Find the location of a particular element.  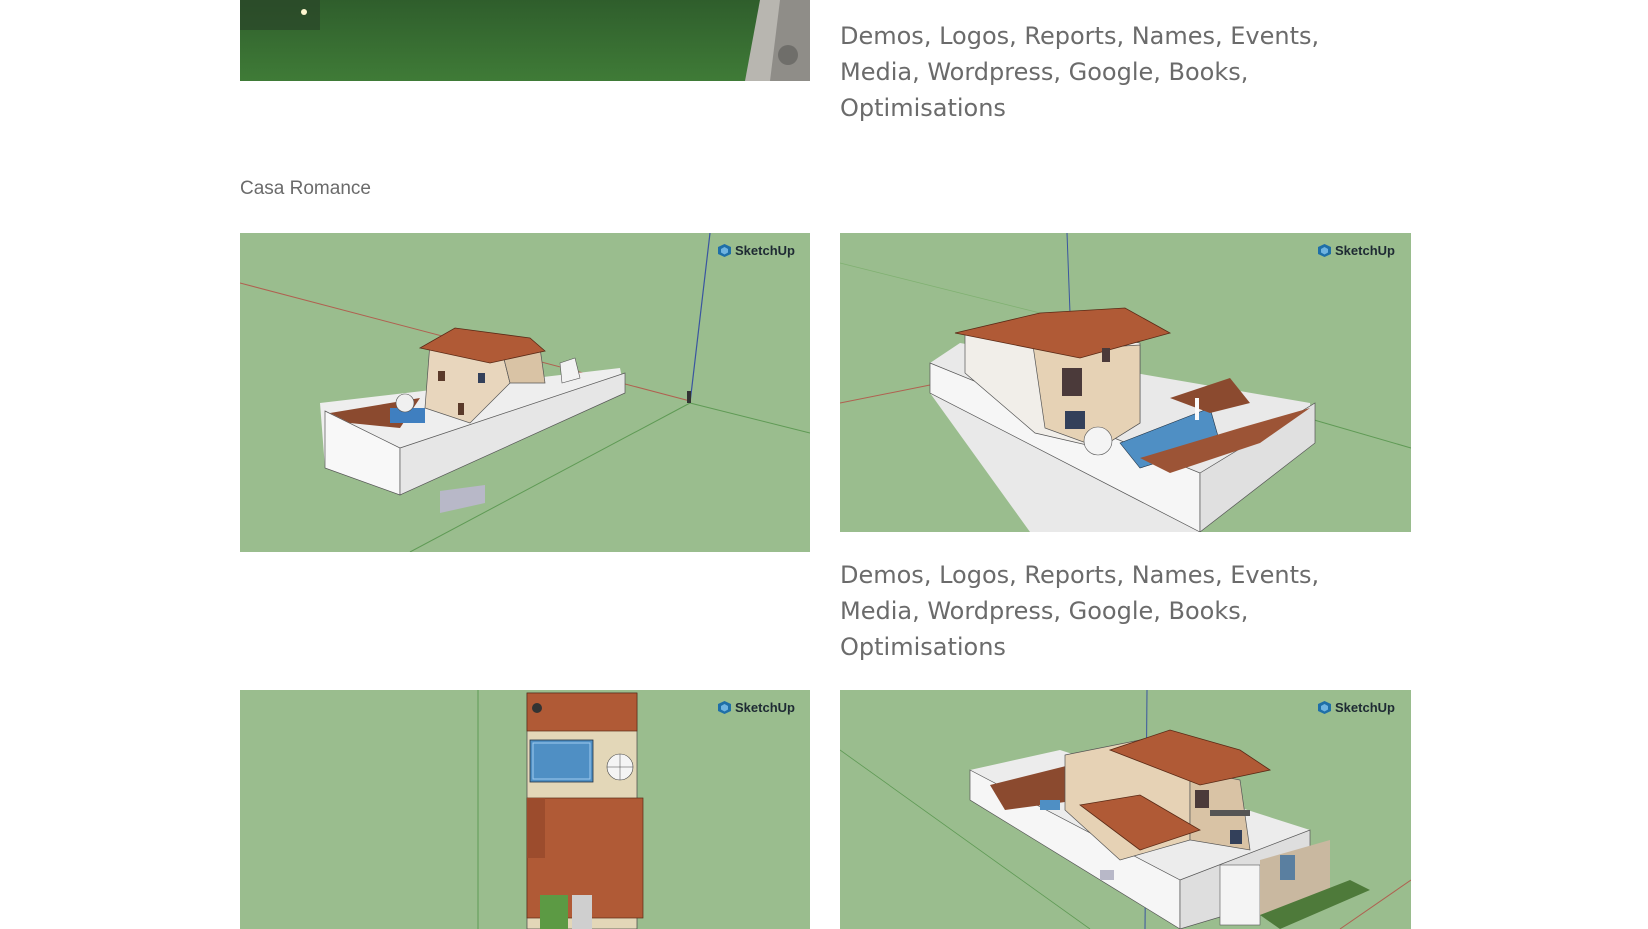

lawn-photo is located at coordinates (525, 40).